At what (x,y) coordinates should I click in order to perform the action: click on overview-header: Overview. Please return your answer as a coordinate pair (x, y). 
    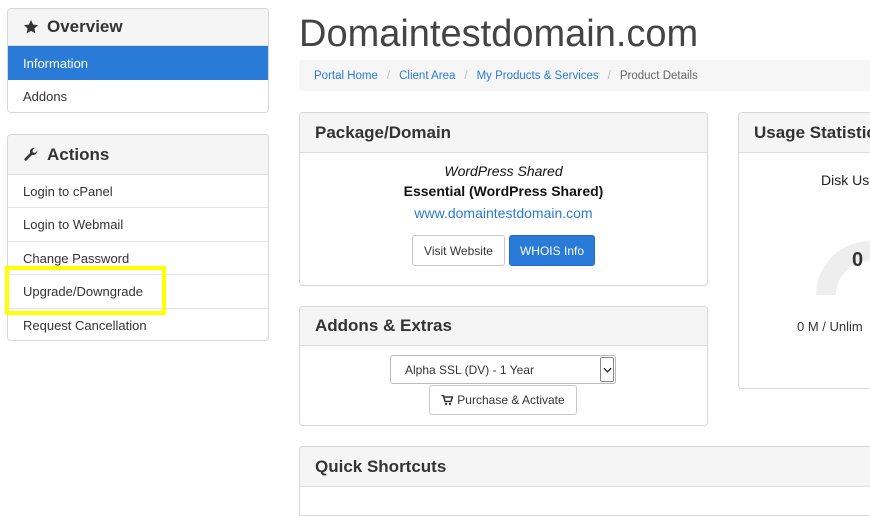
    Looking at the image, I should click on (138, 27).